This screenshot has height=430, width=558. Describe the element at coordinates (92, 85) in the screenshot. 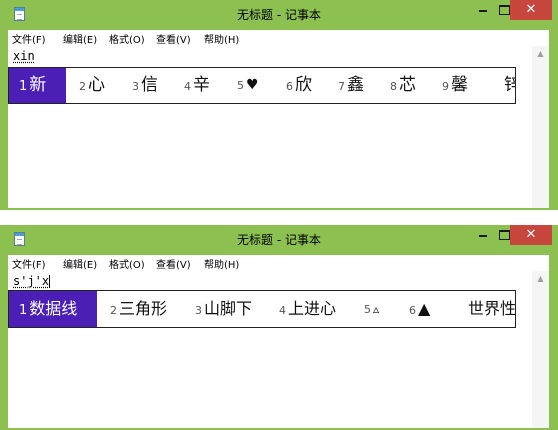

I see `candidate-2: 2心` at that location.